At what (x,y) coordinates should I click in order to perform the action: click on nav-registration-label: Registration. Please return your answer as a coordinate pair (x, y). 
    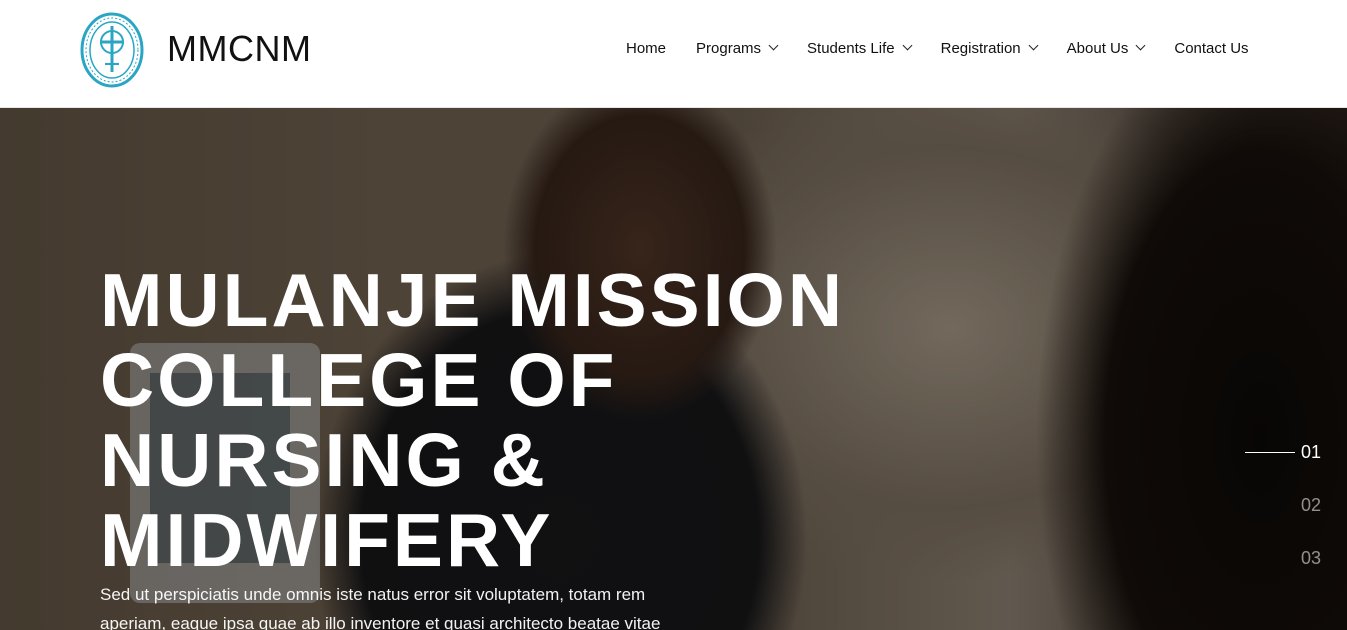
    Looking at the image, I should click on (980, 48).